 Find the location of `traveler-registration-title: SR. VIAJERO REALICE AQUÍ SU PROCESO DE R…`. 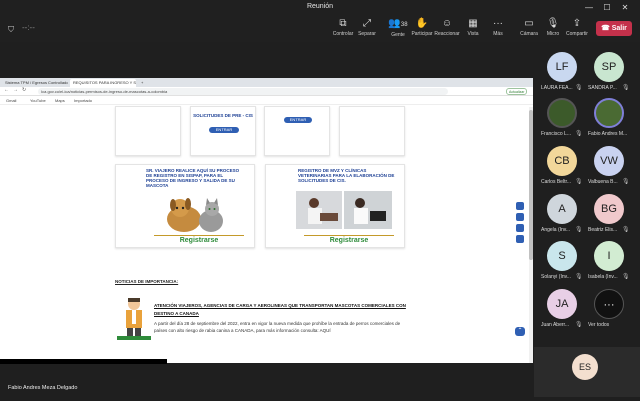

traveler-registration-title: SR. VIAJERO REALICE AQUÍ SU PROCESO DE R… is located at coordinates (193, 178).